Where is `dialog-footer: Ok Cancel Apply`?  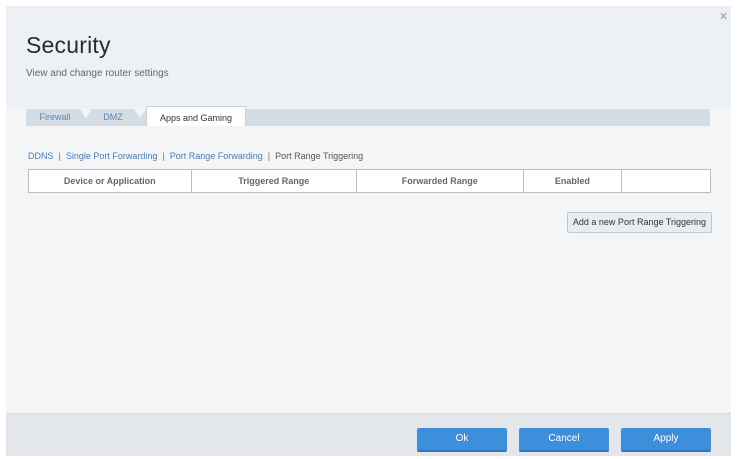
dialog-footer: Ok Cancel Apply is located at coordinates (368, 434).